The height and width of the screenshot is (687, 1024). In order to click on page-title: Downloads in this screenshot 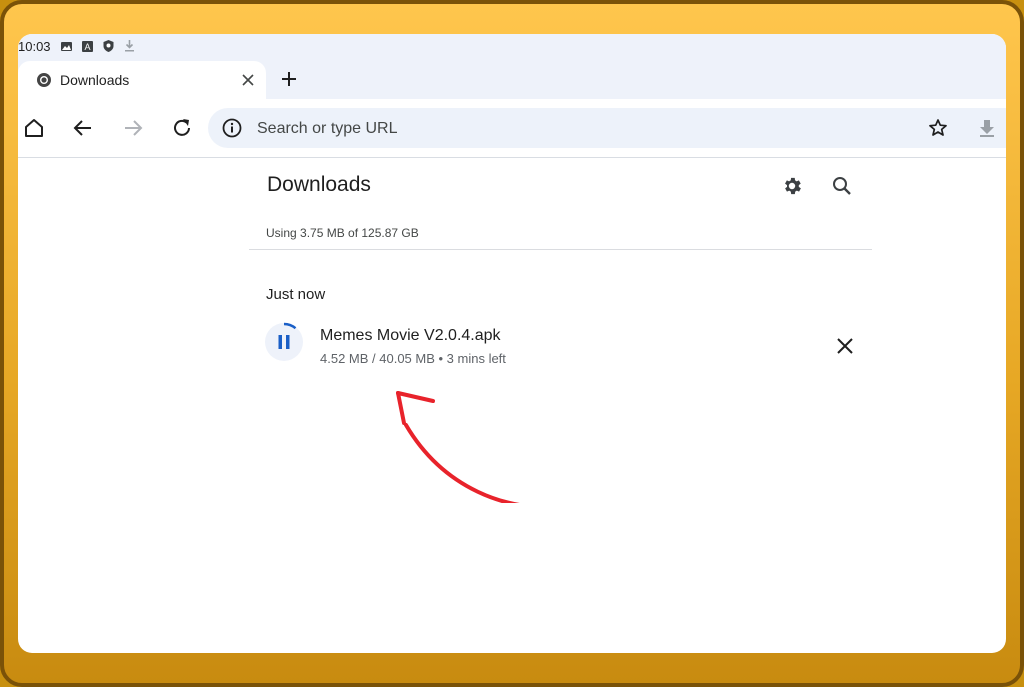, I will do `click(319, 184)`.